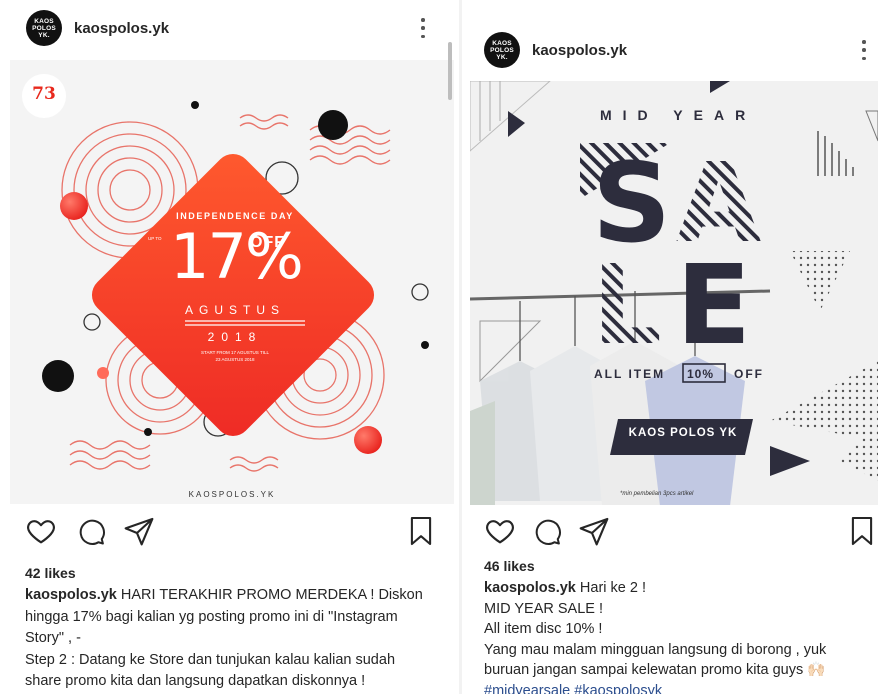  Describe the element at coordinates (235, 352) in the screenshot. I see `fine-print: START FROM 17 AGUSTUS TILL` at that location.